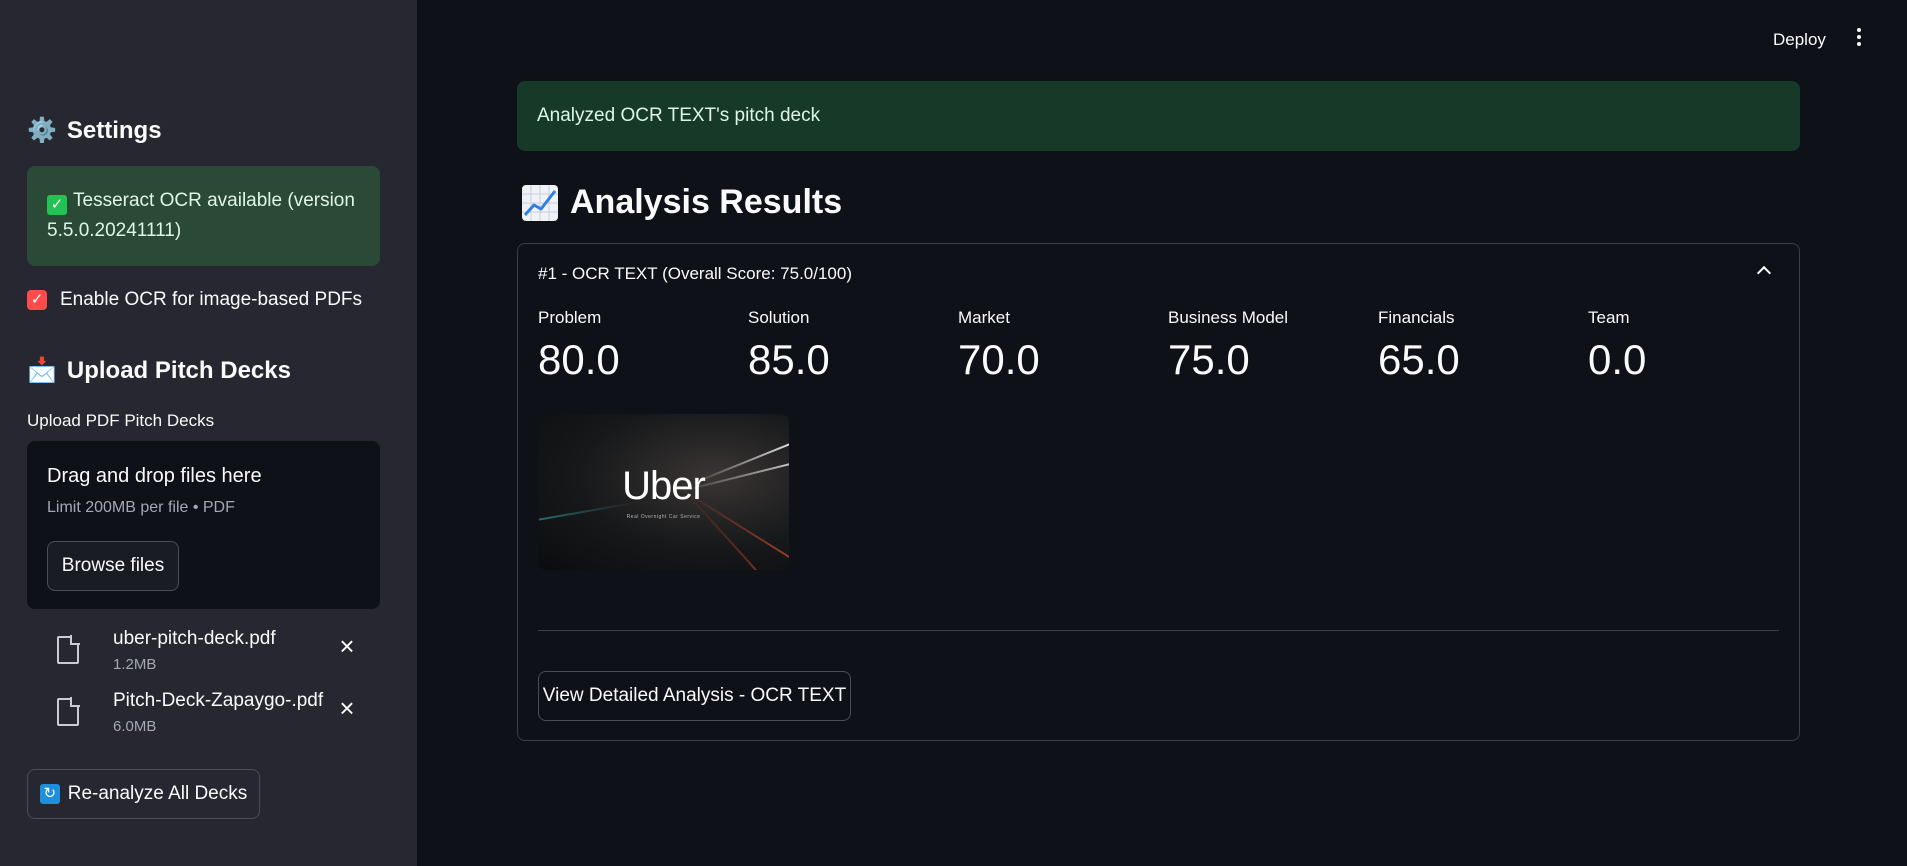 This screenshot has width=1907, height=866. I want to click on chevron-up-icon, so click(1764, 273).